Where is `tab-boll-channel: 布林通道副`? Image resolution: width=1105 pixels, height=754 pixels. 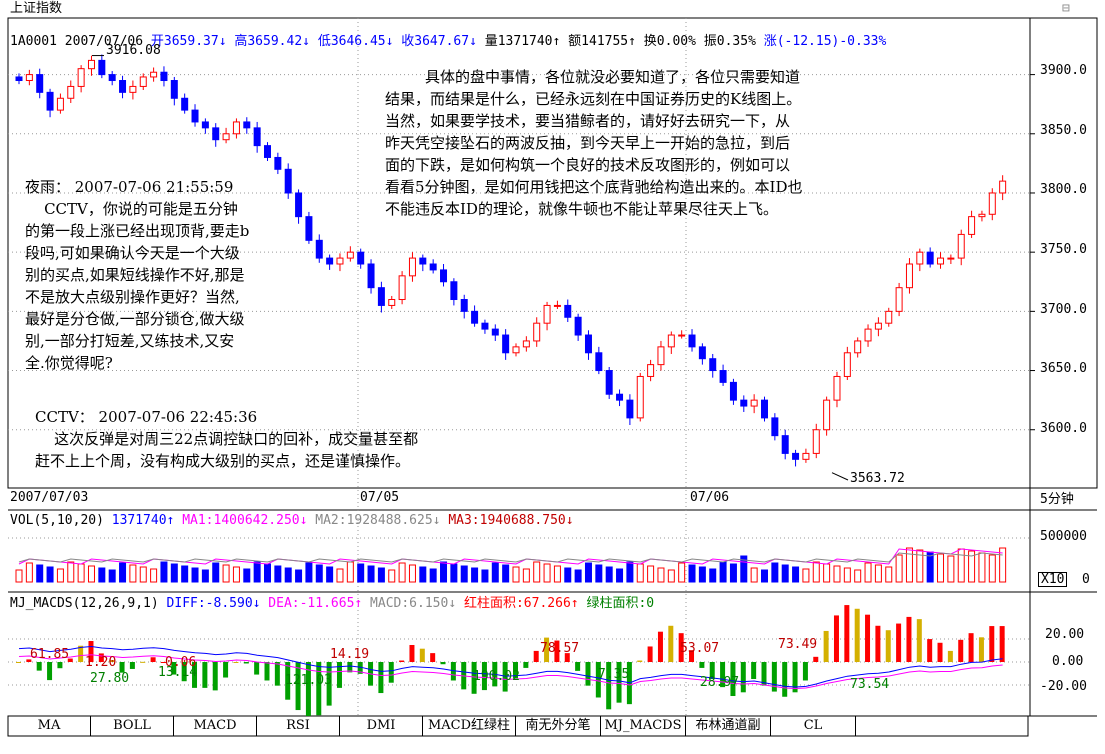 tab-boll-channel: 布林通道副 is located at coordinates (728, 726).